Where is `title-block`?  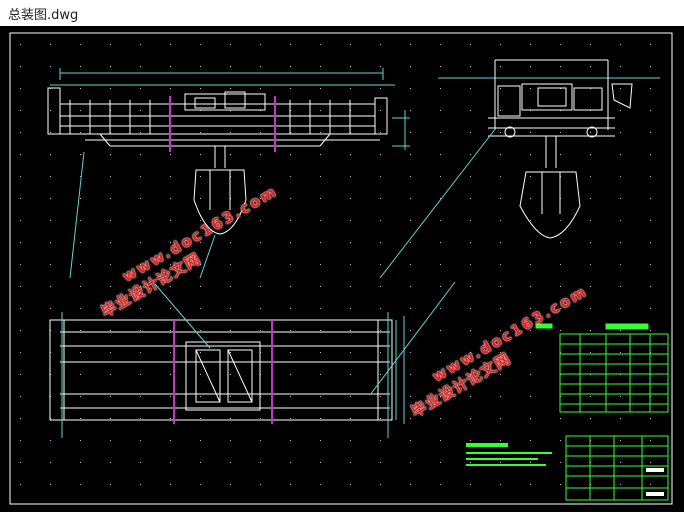
title-block is located at coordinates (617, 468).